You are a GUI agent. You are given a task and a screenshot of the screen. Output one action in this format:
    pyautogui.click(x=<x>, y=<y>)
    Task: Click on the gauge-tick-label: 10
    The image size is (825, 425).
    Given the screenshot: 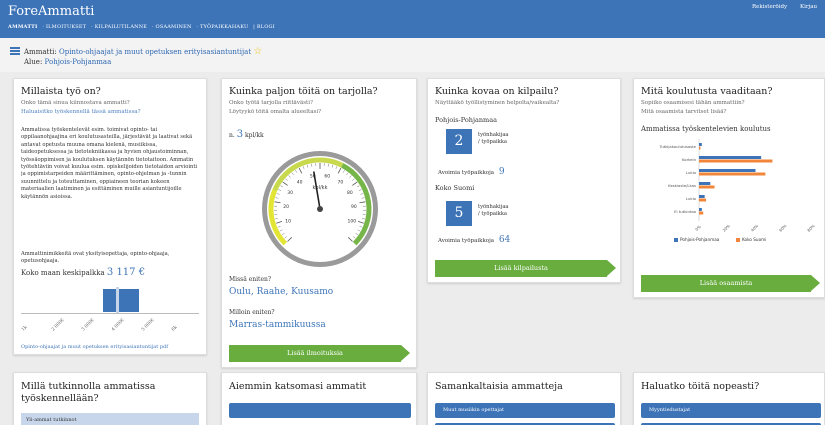 What is the action you would take?
    pyautogui.click(x=288, y=221)
    